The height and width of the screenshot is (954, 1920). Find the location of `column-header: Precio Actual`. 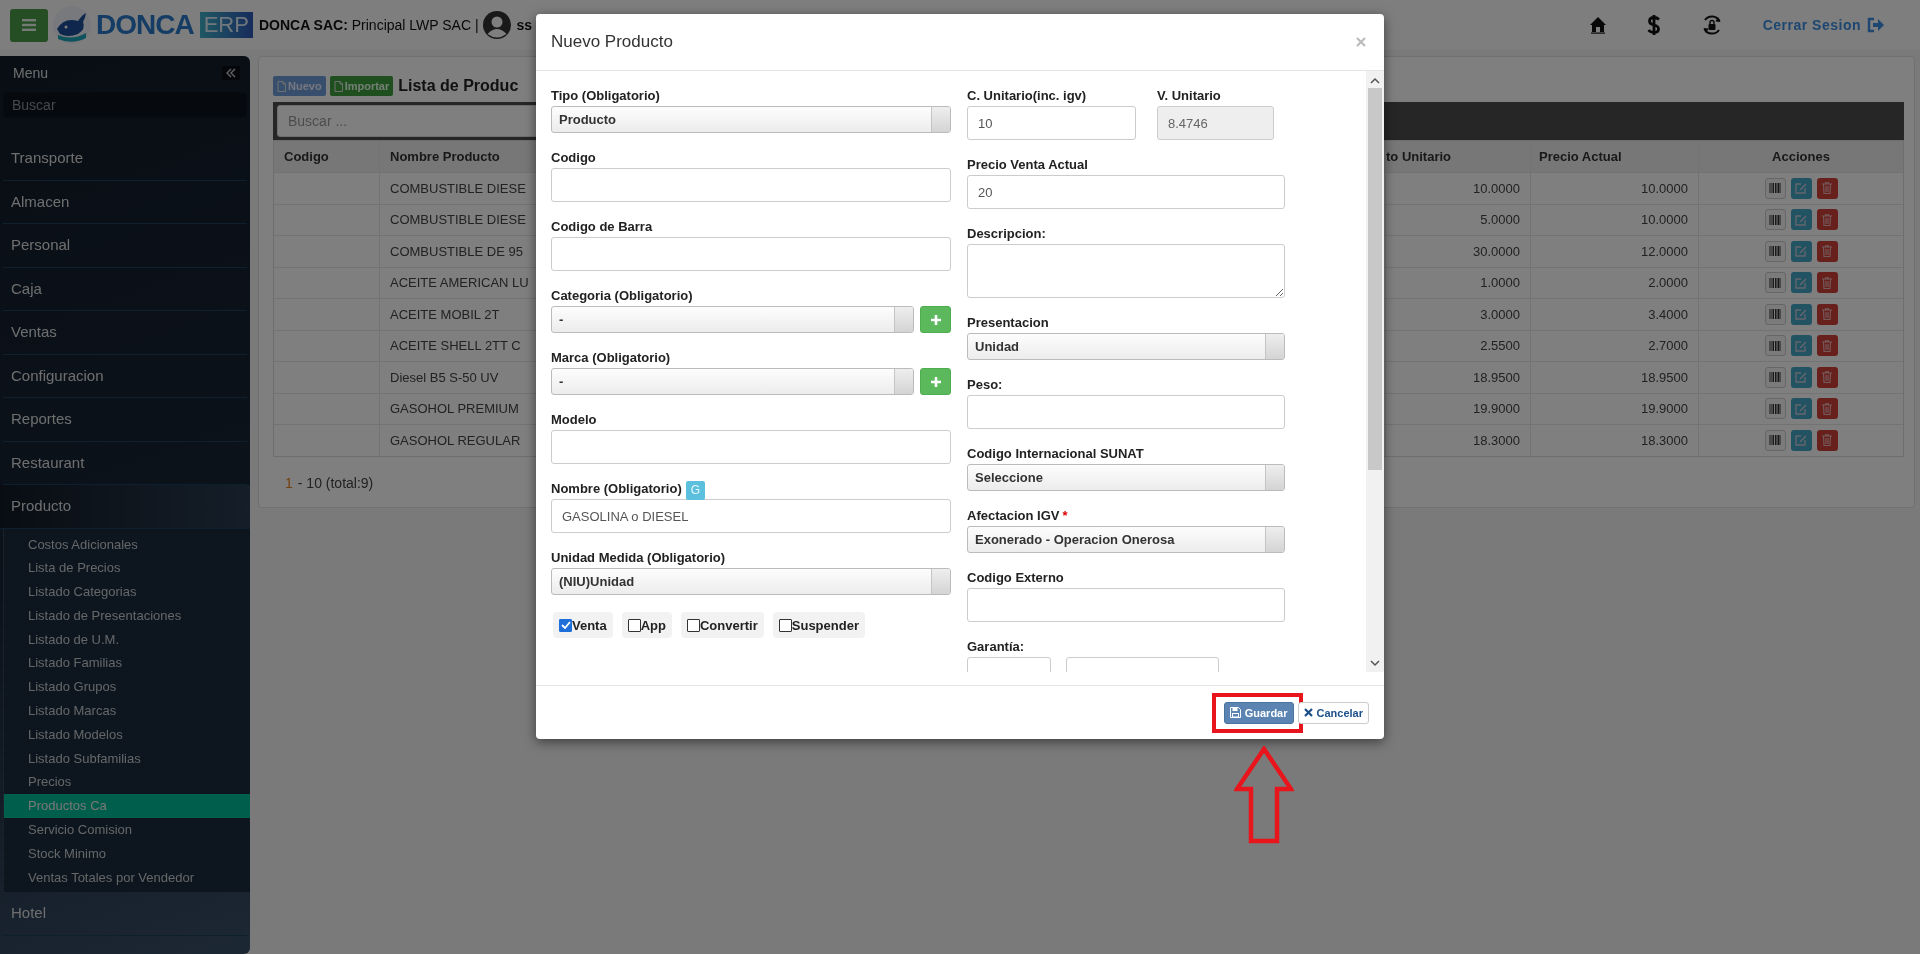

column-header: Precio Actual is located at coordinates (1614, 156).